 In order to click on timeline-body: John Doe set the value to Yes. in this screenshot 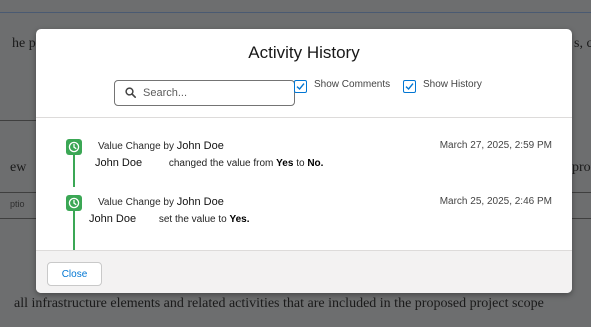, I will do `click(169, 219)`.